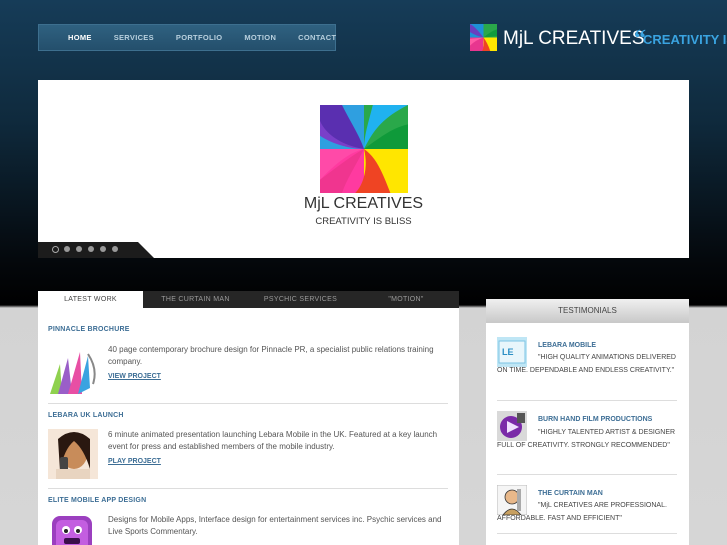 The image size is (727, 545). Describe the element at coordinates (260, 37) in the screenshot. I see `nav-motion: MOTION` at that location.